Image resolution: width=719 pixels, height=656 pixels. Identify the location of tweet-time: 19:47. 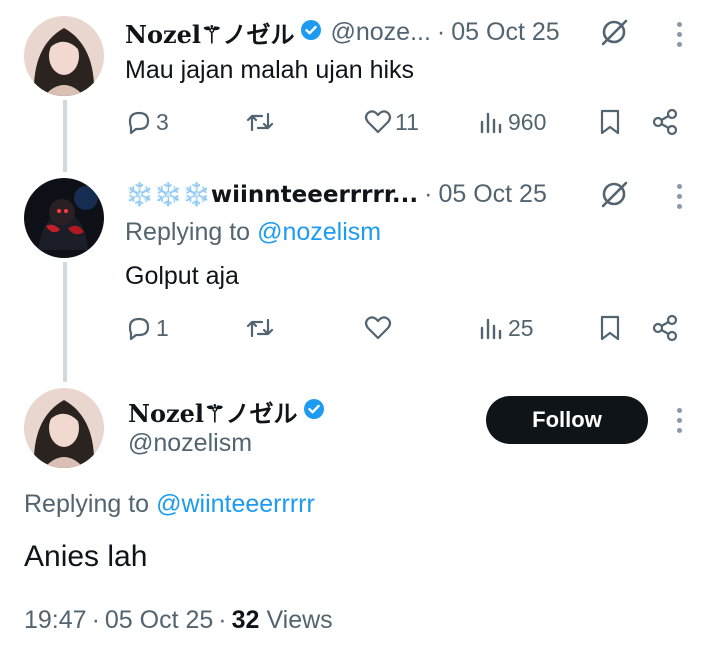
(55, 620).